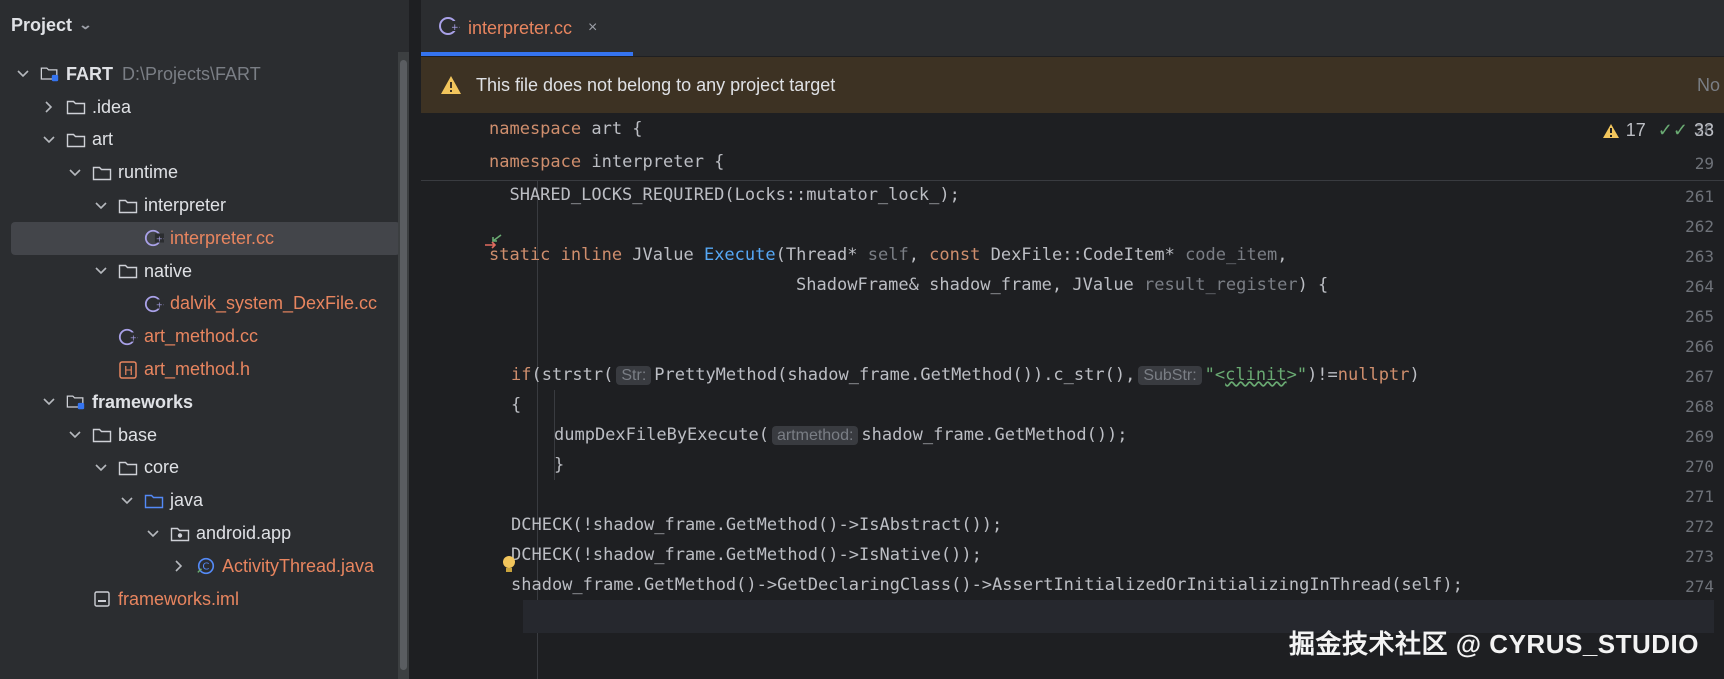 The image size is (1724, 679). Describe the element at coordinates (516, 405) in the screenshot. I see `code-line: {` at that location.